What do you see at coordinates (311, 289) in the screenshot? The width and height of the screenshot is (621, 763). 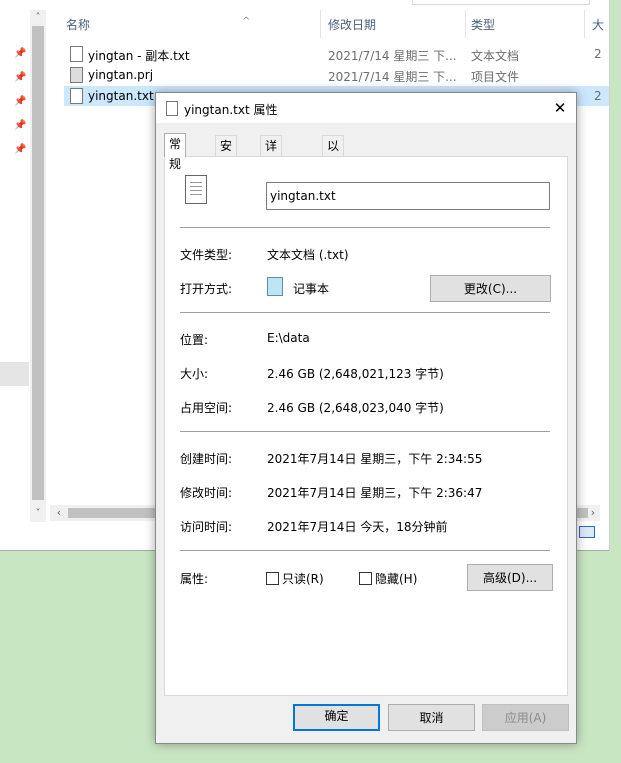 I see `open-with-value: 记事本` at bounding box center [311, 289].